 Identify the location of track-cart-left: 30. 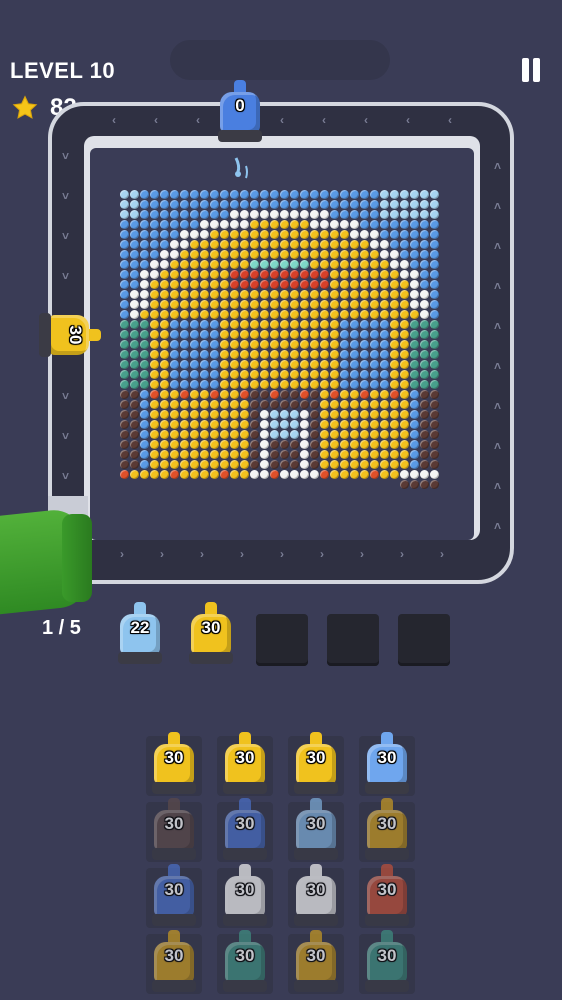
(69, 335).